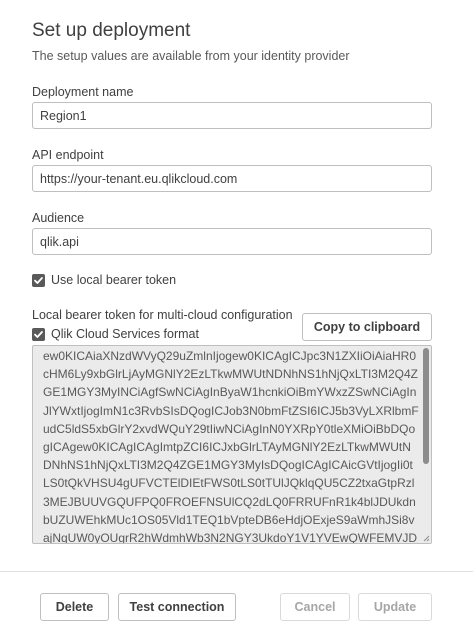 The height and width of the screenshot is (633, 473). I want to click on qcs-format-label: Qlik Cloud Services format, so click(125, 334).